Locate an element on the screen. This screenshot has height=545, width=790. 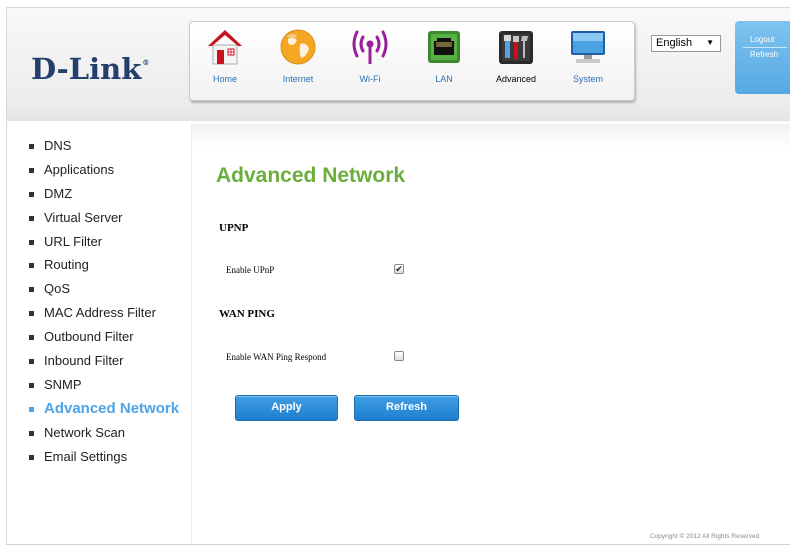
page-title: Advanced Network is located at coordinates (311, 175).